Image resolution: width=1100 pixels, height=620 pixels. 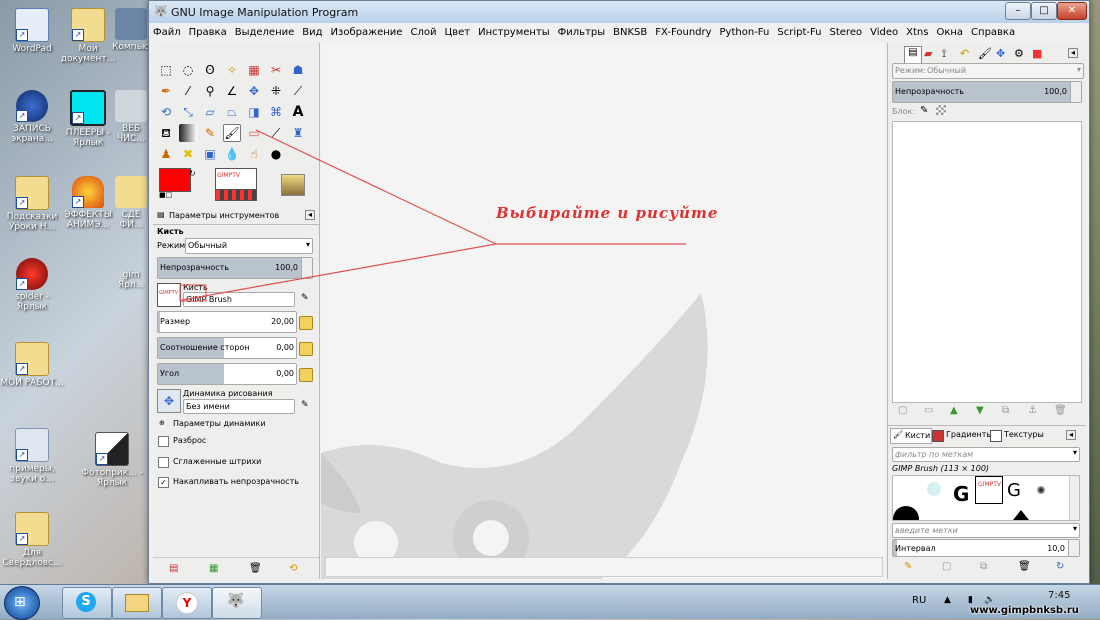 I want to click on tray-expand-icon: ▲, so click(x=947, y=600).